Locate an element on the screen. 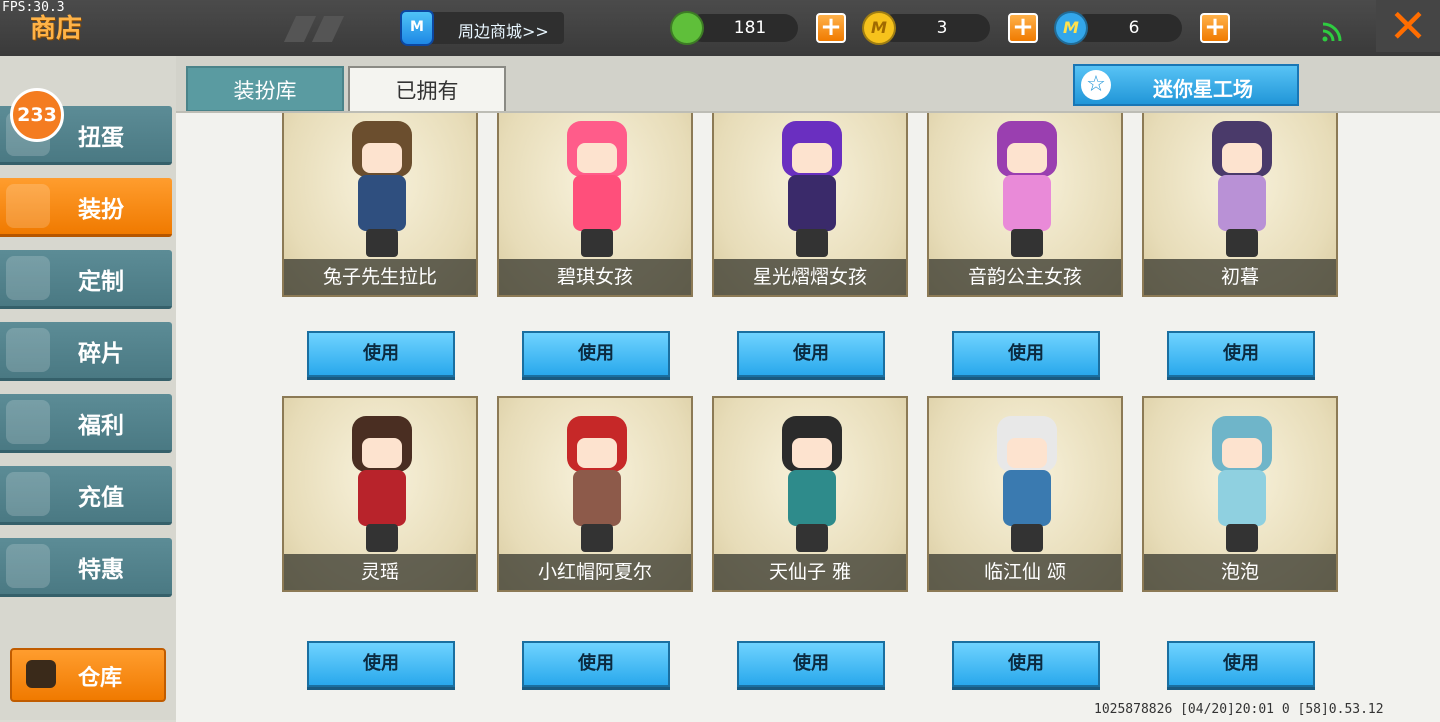  costume-card: 音韵公主女孩 is located at coordinates (1025, 205).